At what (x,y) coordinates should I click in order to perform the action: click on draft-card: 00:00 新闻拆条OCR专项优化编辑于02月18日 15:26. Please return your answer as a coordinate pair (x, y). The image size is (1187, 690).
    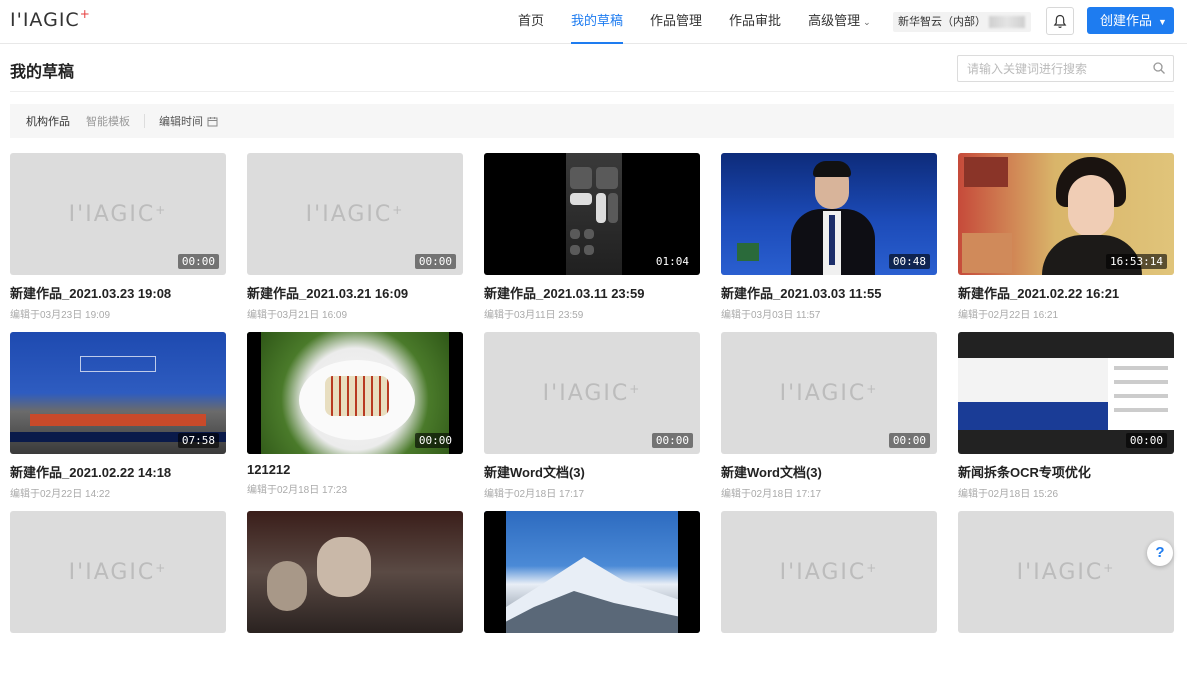
    Looking at the image, I should click on (1066, 421).